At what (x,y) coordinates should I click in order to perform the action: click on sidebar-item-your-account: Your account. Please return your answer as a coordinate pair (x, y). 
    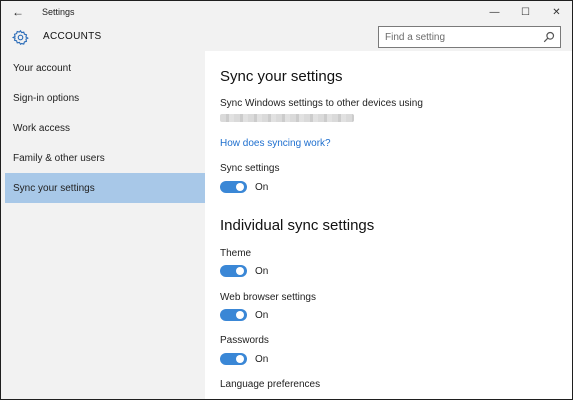
    Looking at the image, I should click on (105, 68).